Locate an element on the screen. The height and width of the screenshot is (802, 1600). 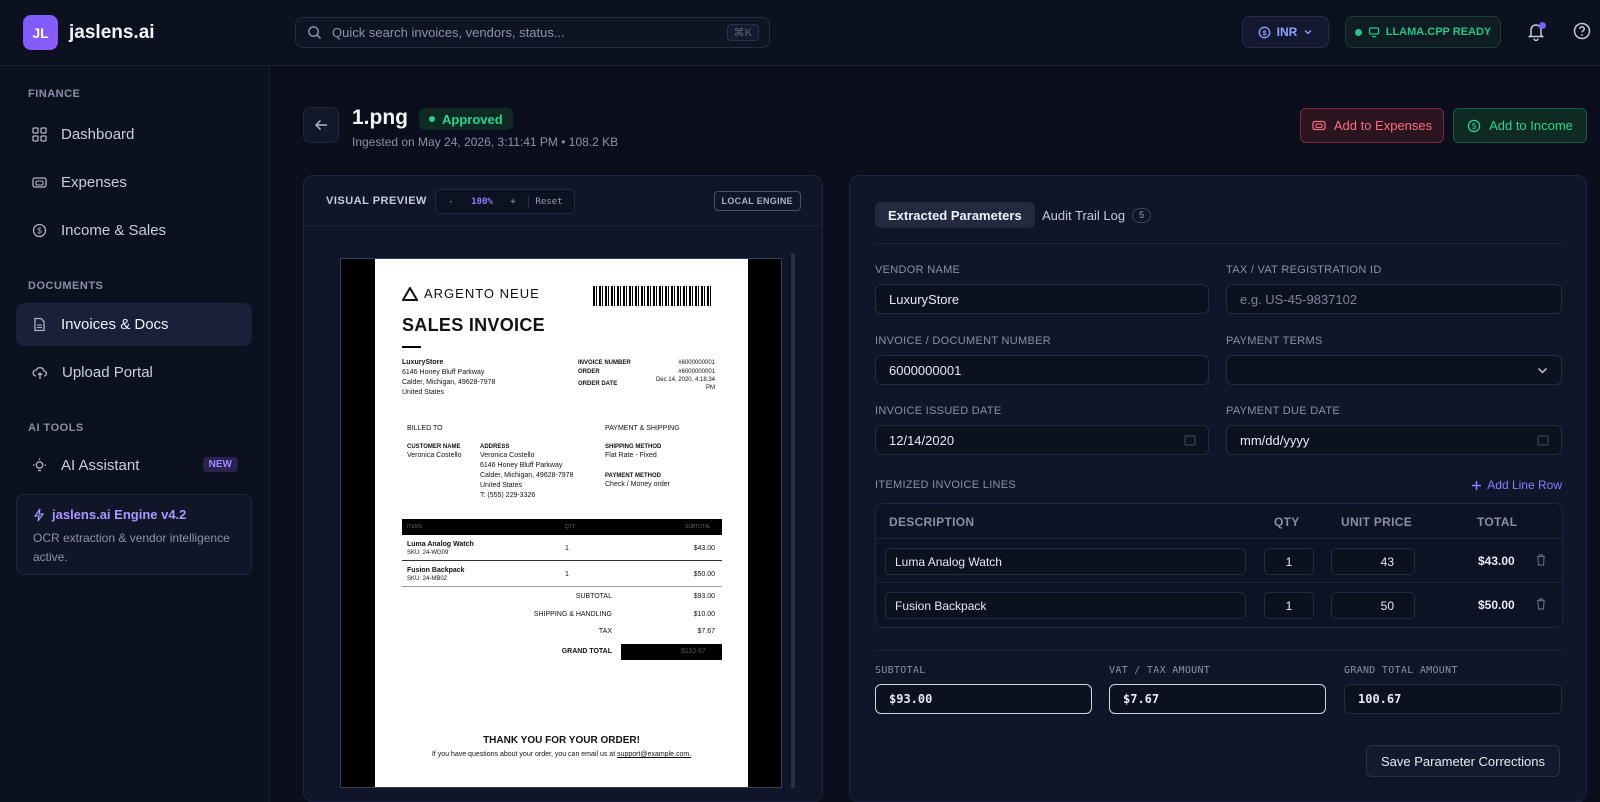
save-corrections-button: Save Parameter Corrections is located at coordinates (1463, 761).